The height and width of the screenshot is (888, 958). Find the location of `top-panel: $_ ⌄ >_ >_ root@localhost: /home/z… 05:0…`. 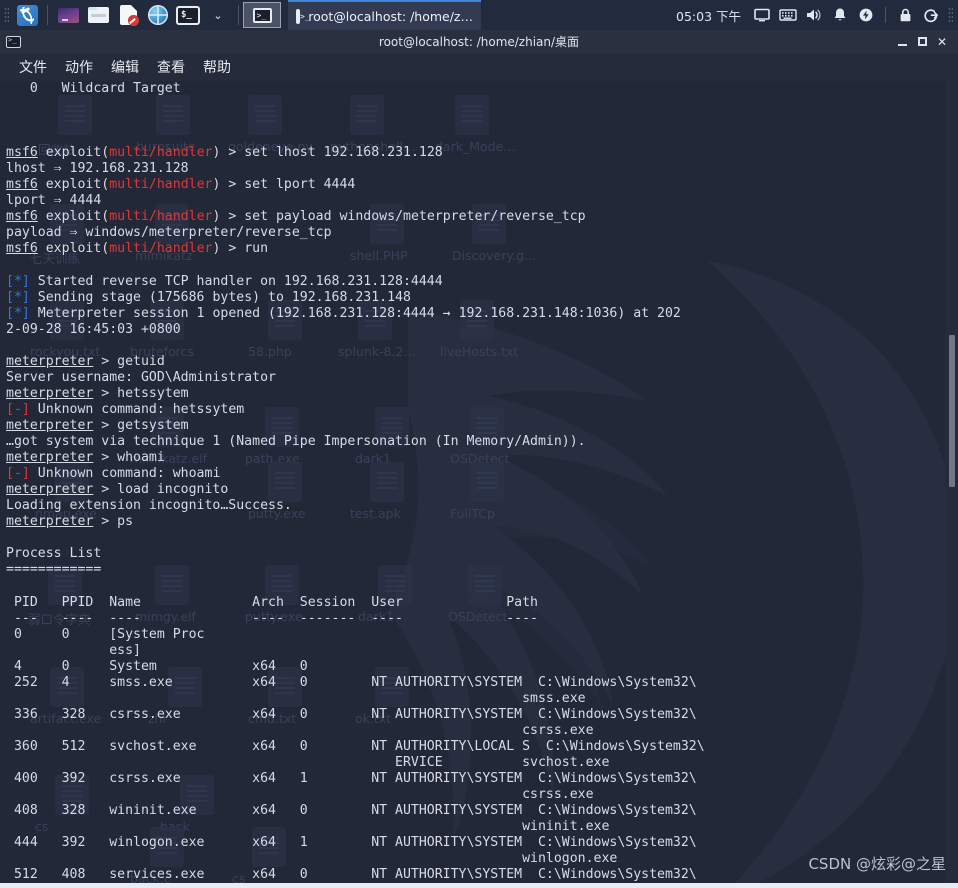

top-panel: $_ ⌄ >_ >_ root@localhost: /home/z… 05:0… is located at coordinates (479, 15).